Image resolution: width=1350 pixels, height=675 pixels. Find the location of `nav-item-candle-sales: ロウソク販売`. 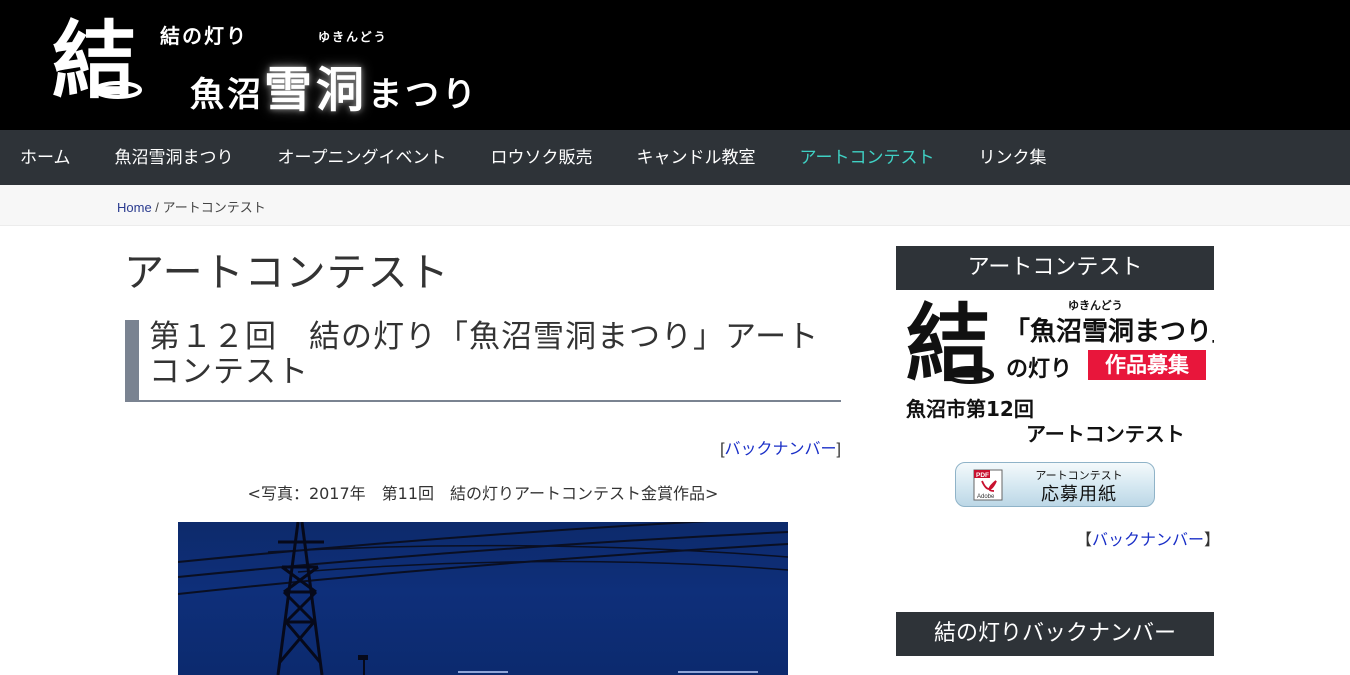

nav-item-candle-sales: ロウソク販売 is located at coordinates (541, 157).